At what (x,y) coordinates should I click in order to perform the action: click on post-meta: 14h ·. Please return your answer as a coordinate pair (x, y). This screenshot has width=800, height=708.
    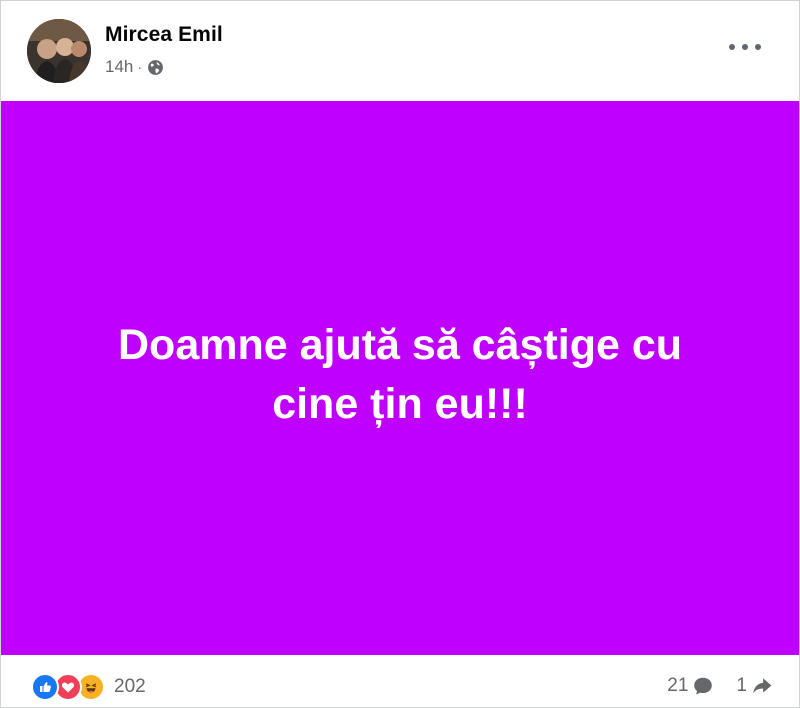
    Looking at the image, I should click on (134, 67).